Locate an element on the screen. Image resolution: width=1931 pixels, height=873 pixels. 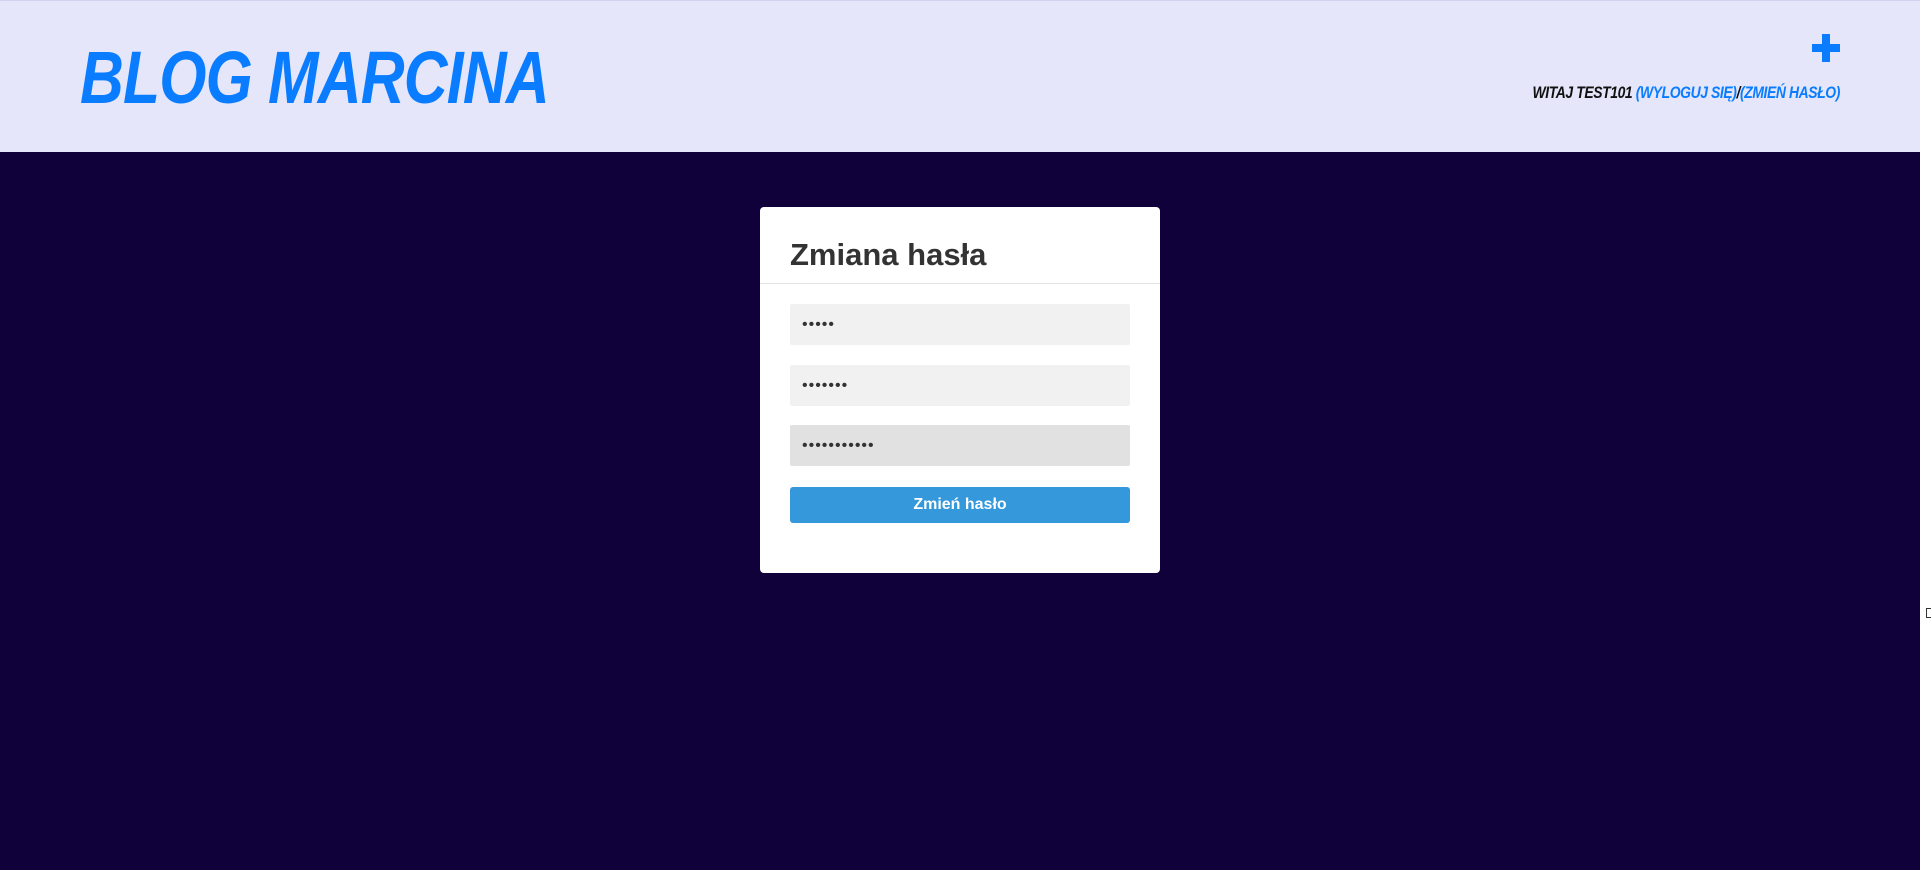
confirm-password-input is located at coordinates (960, 445).